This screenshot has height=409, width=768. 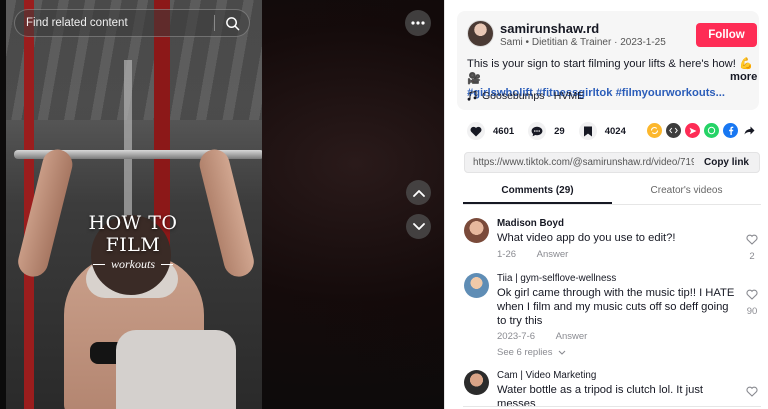 What do you see at coordinates (749, 130) in the screenshot?
I see `share-arrow-icon` at bounding box center [749, 130].